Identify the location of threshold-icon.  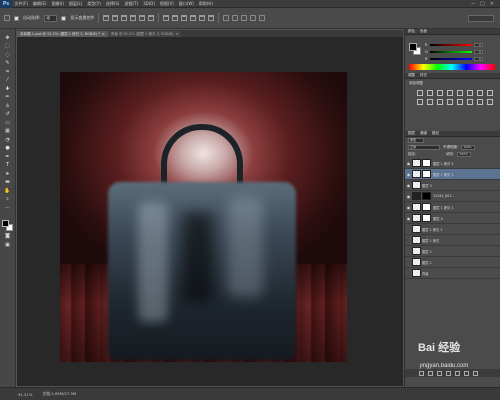
(470, 102).